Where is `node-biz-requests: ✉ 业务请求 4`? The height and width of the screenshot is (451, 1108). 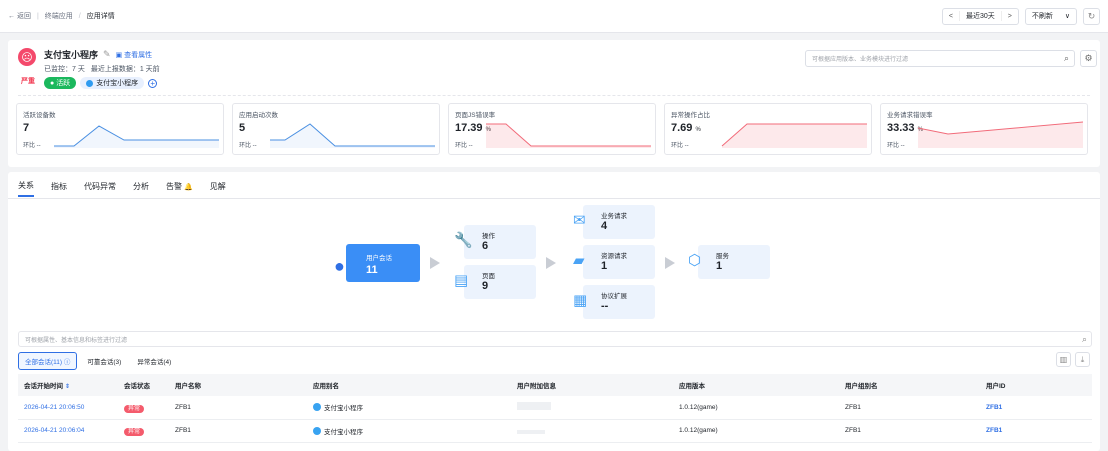 node-biz-requests: ✉ 业务请求 4 is located at coordinates (614, 222).